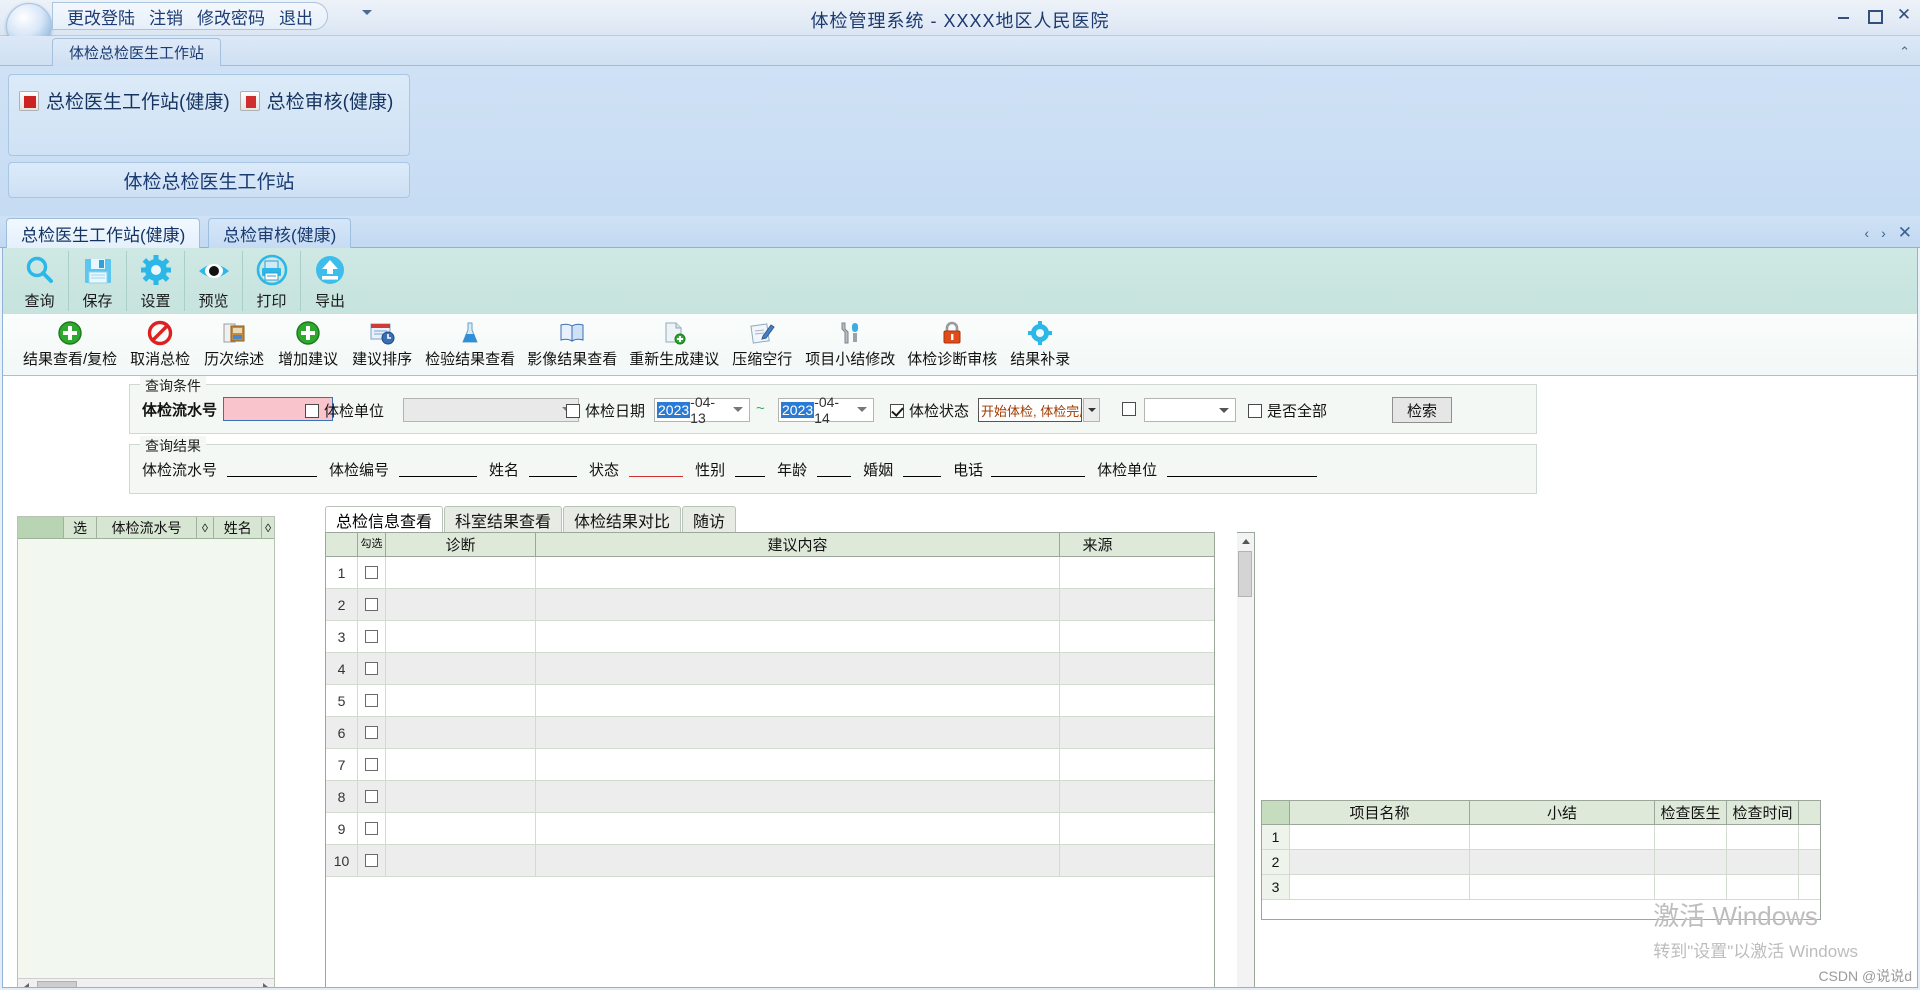 The height and width of the screenshot is (990, 1920). What do you see at coordinates (146, 749) in the screenshot?
I see `patient-list-body` at bounding box center [146, 749].